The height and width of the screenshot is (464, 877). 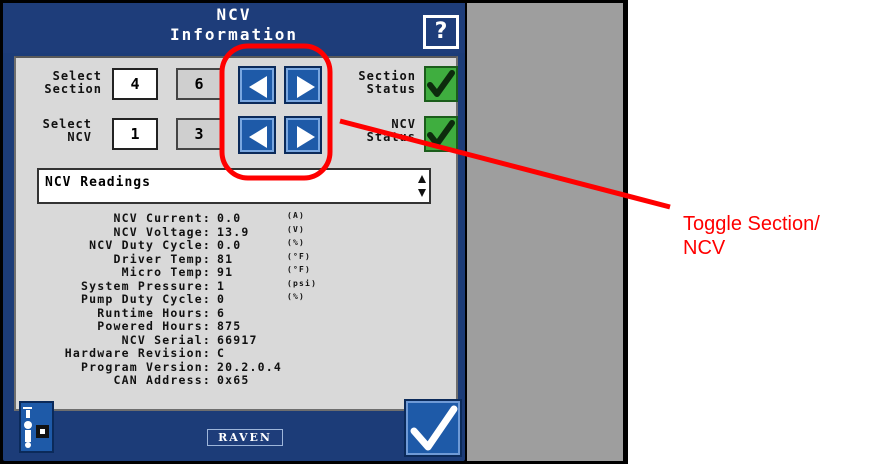 What do you see at coordinates (704, 248) in the screenshot?
I see `callout-line-2: NCV` at bounding box center [704, 248].